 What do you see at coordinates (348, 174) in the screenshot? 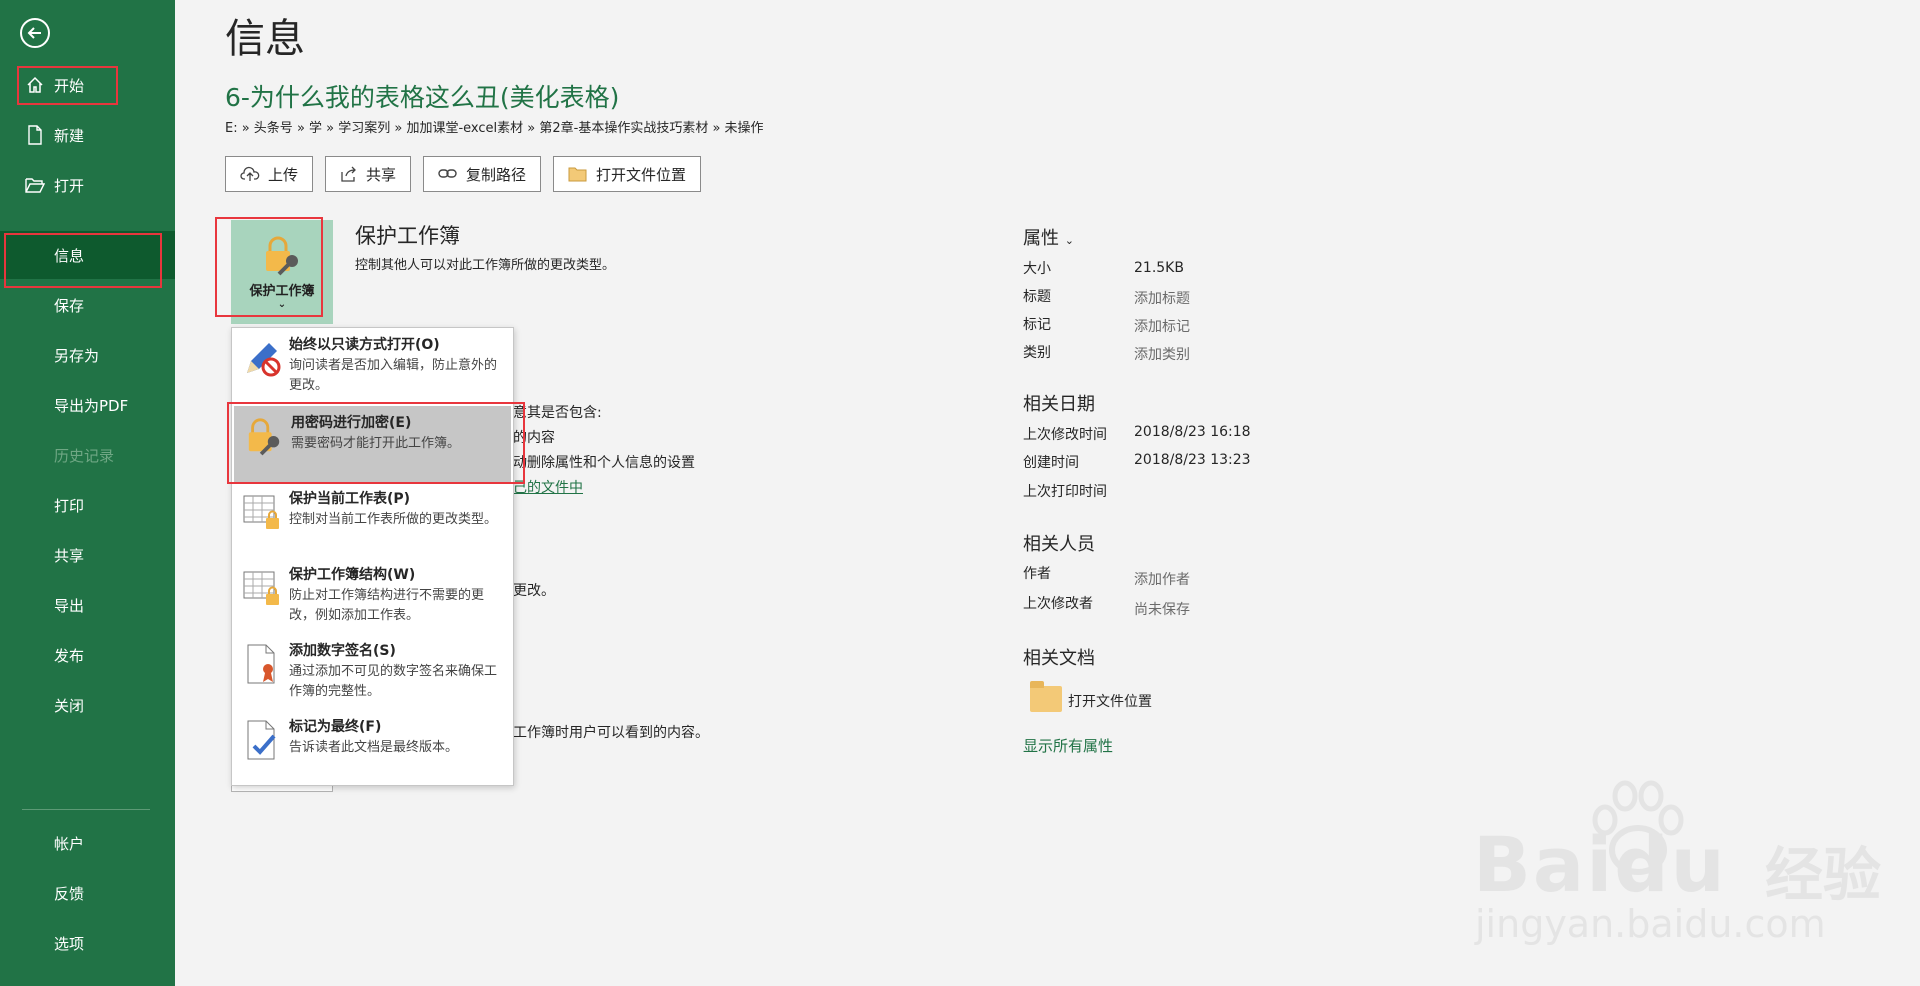
I see `share-icon` at bounding box center [348, 174].